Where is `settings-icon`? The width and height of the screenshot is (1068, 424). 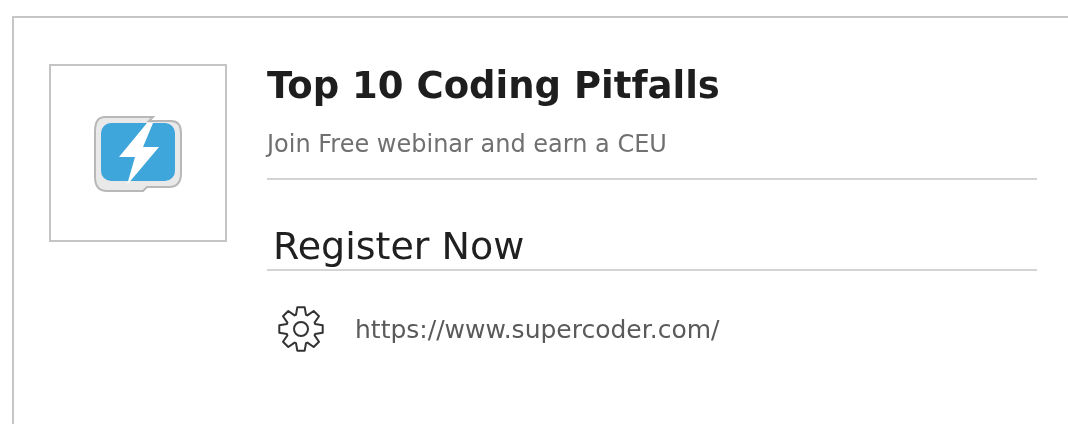 settings-icon is located at coordinates (301, 329).